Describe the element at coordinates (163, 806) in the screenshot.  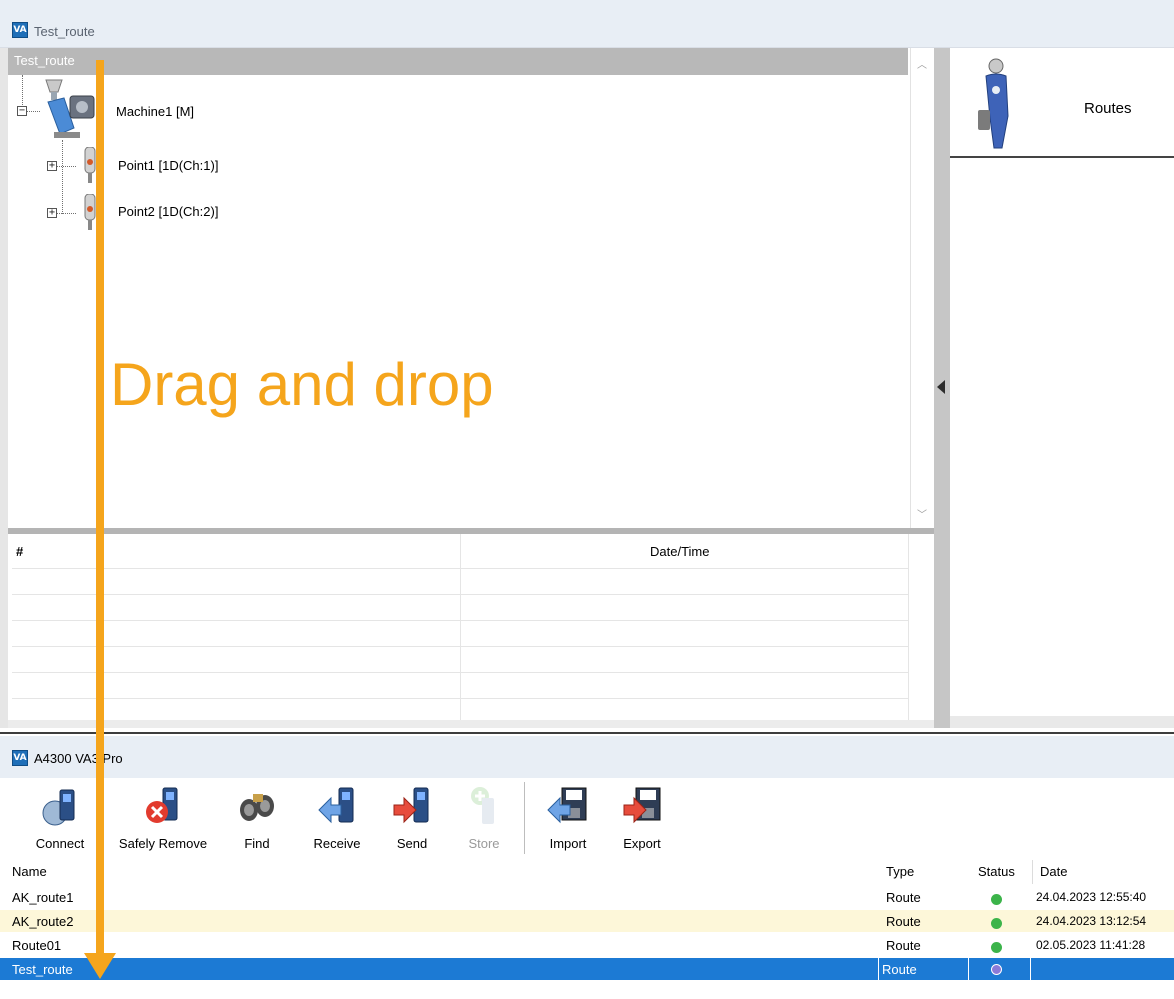
I see `safely-remove-icon` at that location.